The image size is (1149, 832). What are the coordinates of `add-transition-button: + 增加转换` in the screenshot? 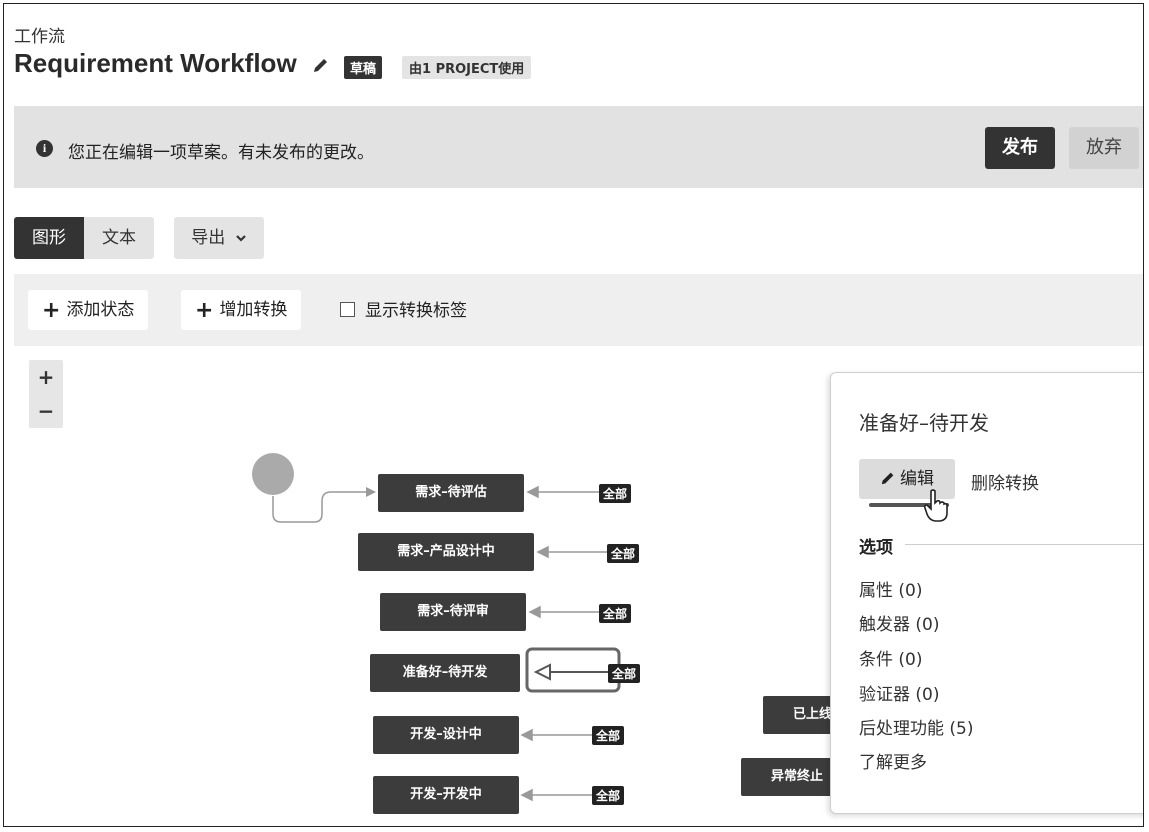 It's located at (241, 310).